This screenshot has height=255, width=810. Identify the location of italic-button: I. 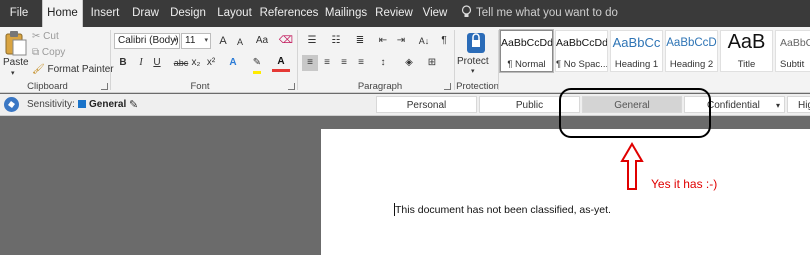
(141, 63).